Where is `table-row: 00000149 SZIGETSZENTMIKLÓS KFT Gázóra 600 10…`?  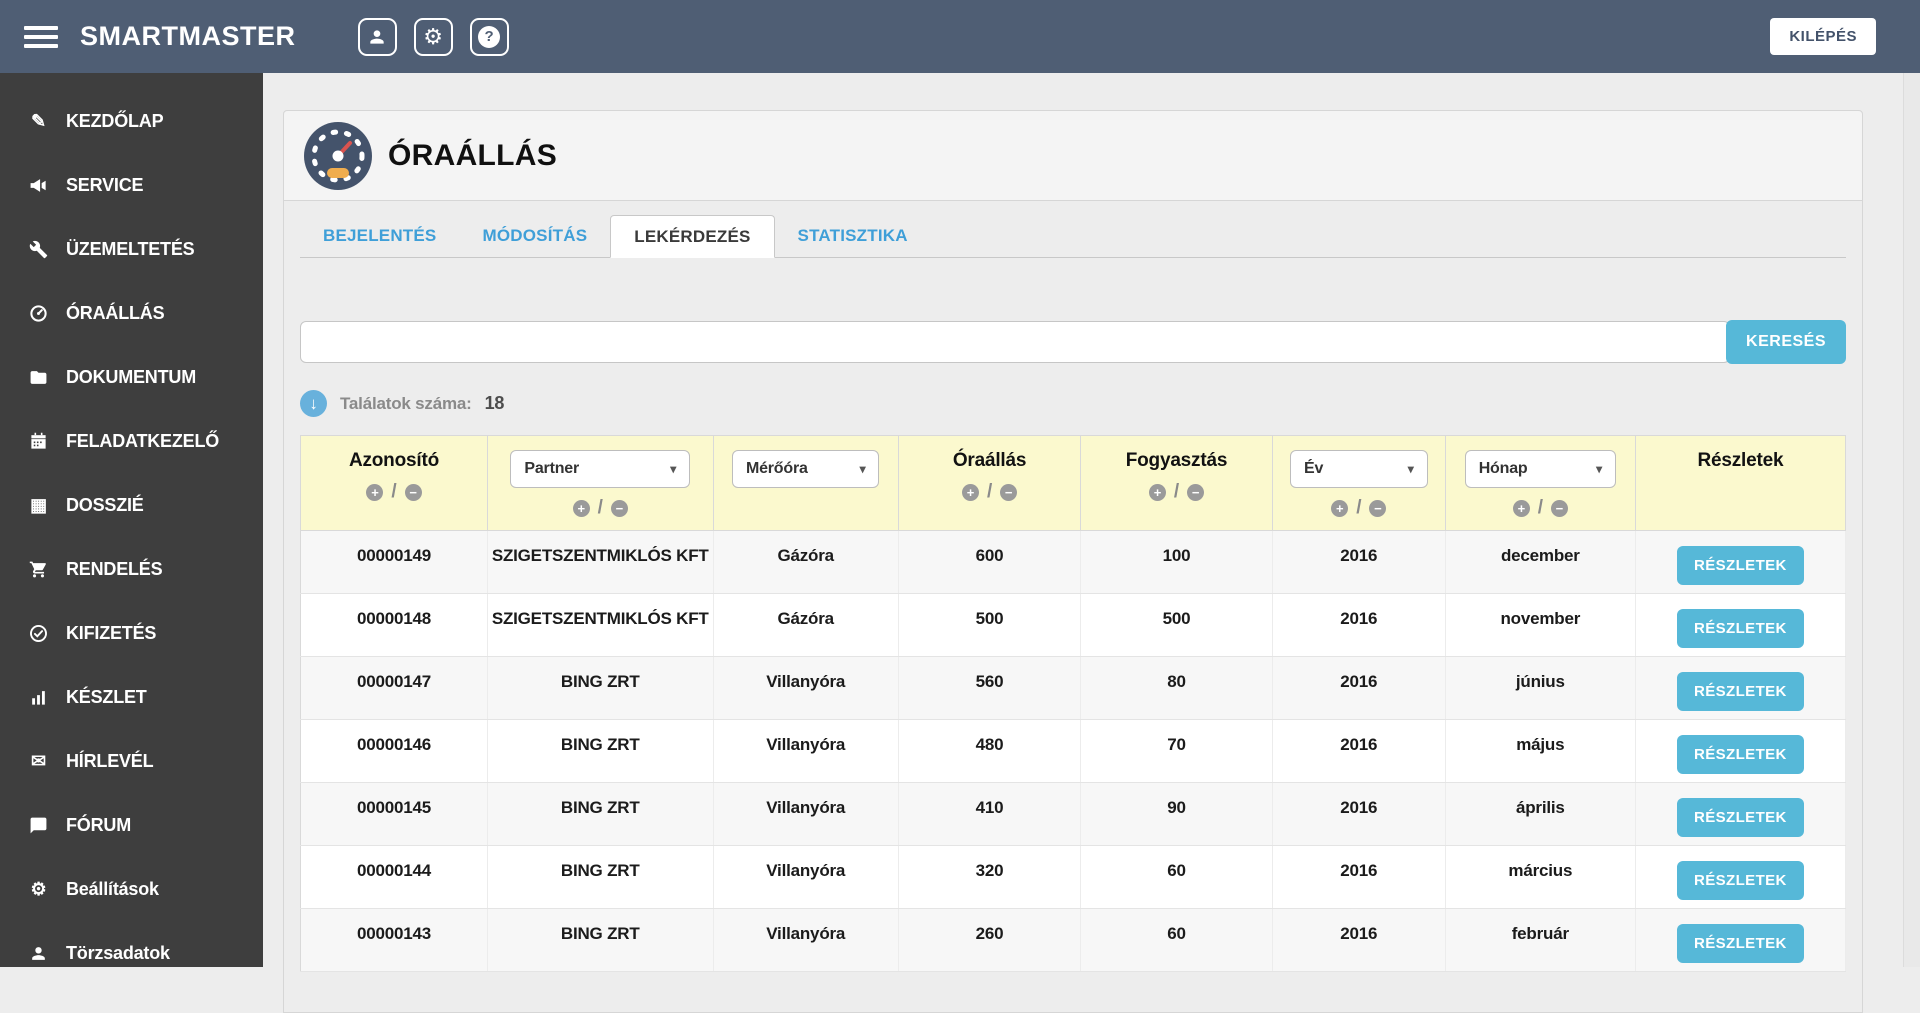 table-row: 00000149 SZIGETSZENTMIKLÓS KFT Gázóra 600 10… is located at coordinates (1073, 562).